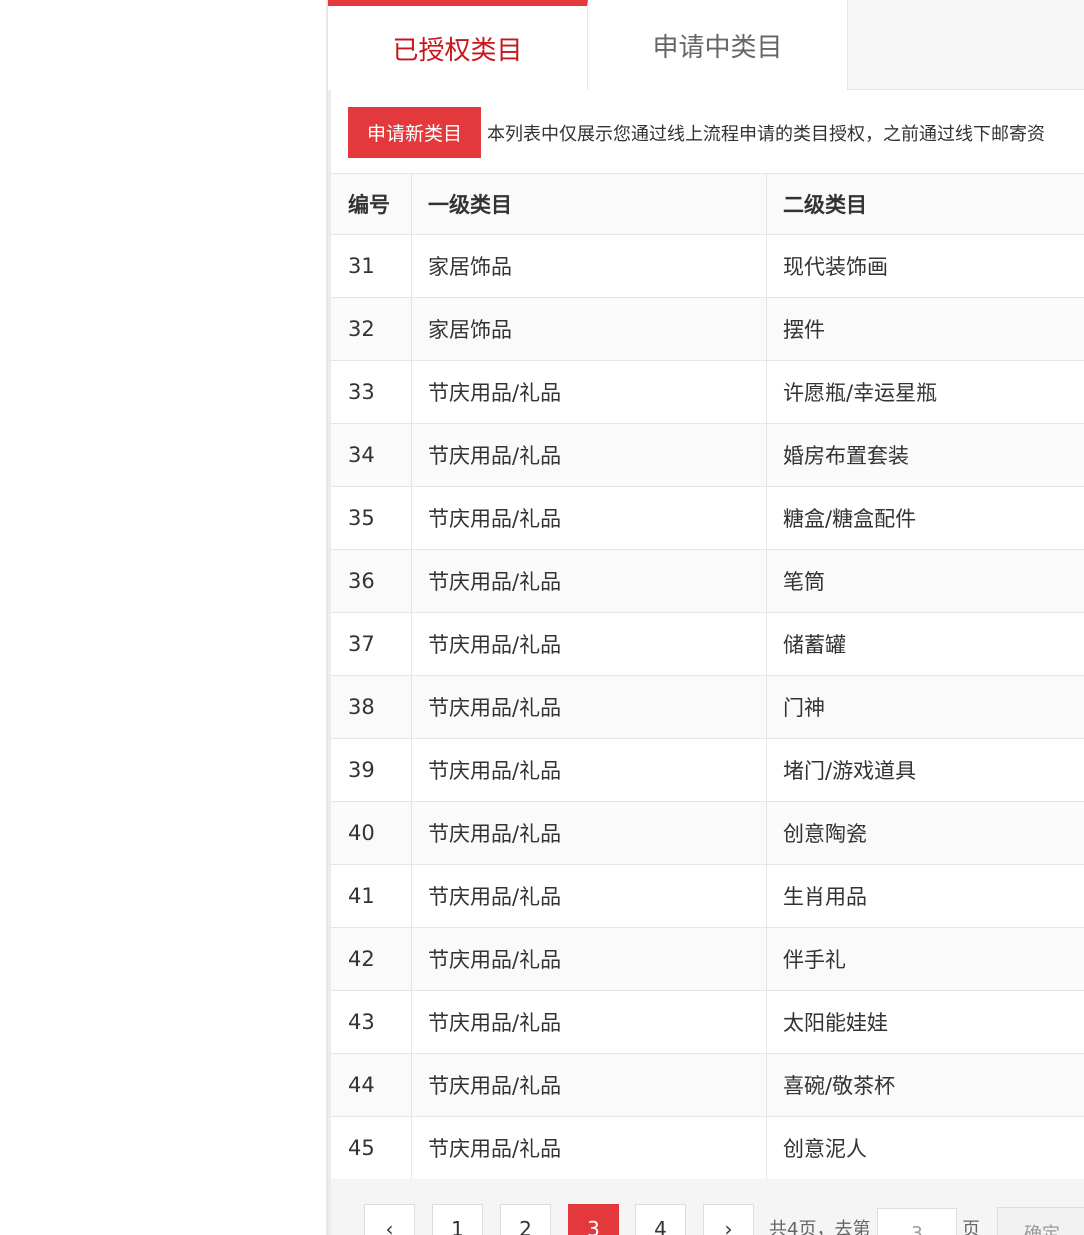  I want to click on table-row: 36 节庆用品/礼品 笔筒, so click(707, 581).